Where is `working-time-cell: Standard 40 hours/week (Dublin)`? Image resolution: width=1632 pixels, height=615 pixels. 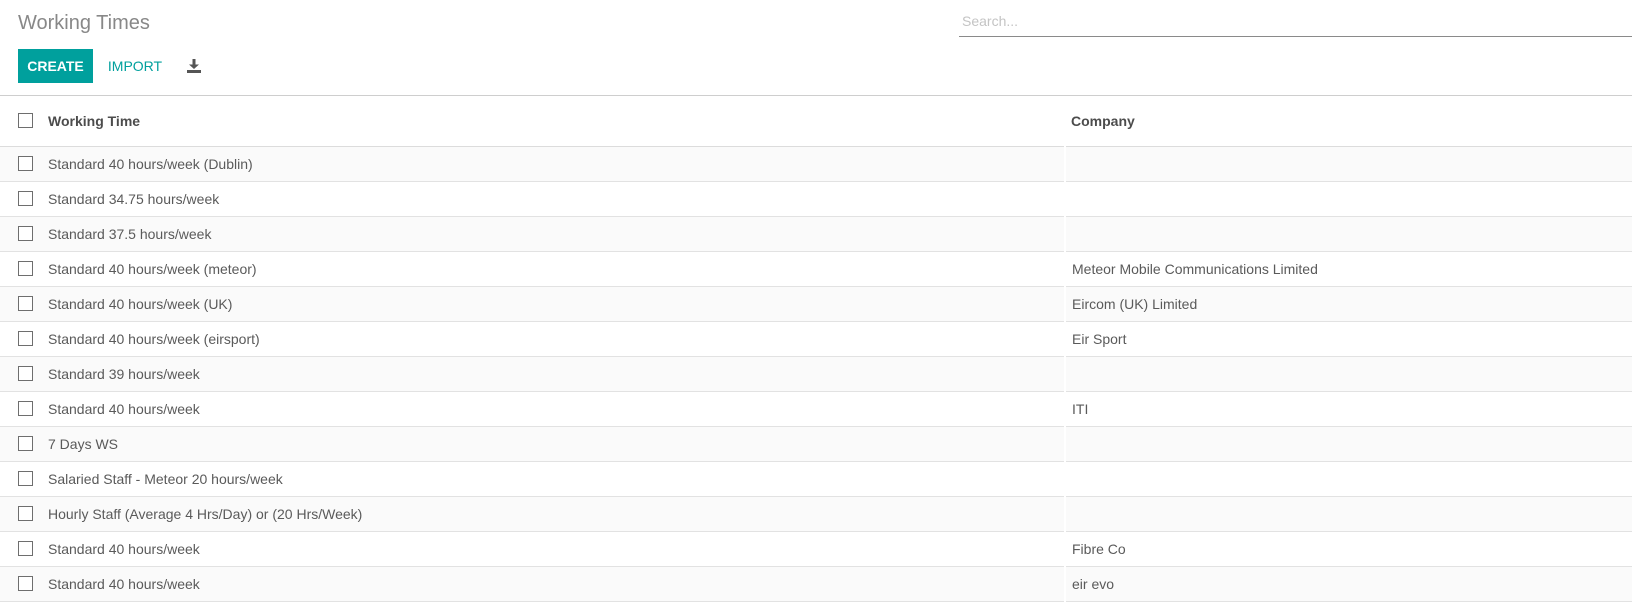
working-time-cell: Standard 40 hours/week (Dublin) is located at coordinates (557, 163).